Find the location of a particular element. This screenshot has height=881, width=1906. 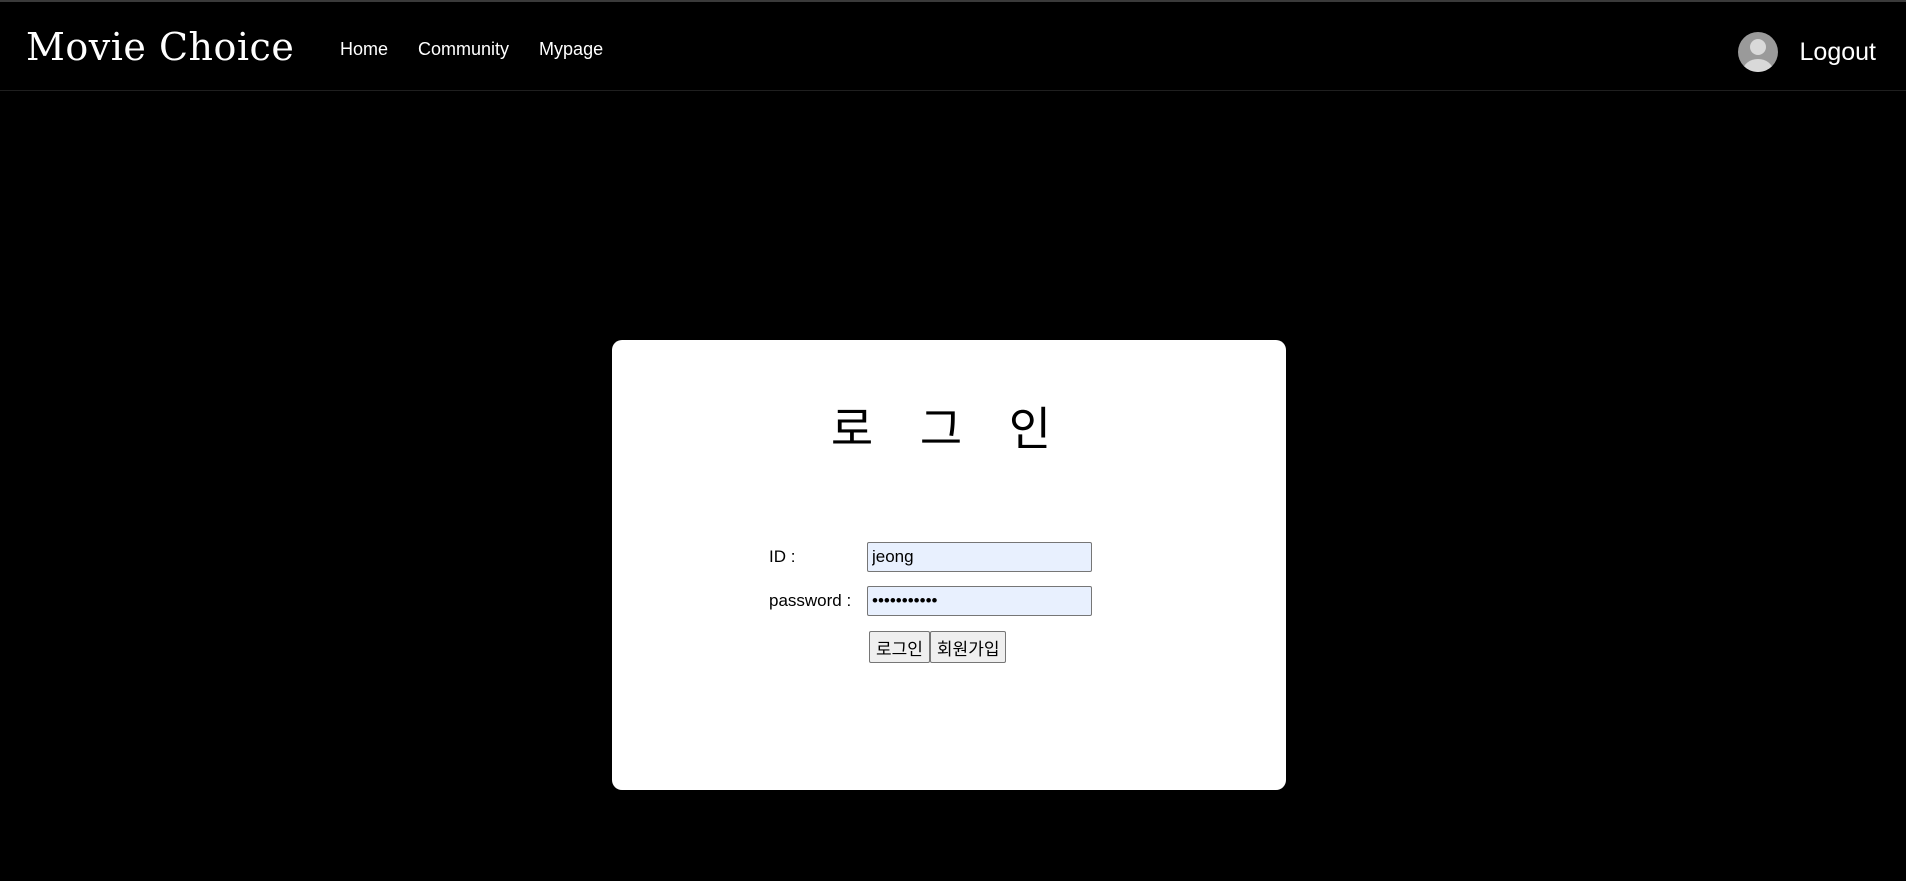

nav-home-link: Home is located at coordinates (364, 49).